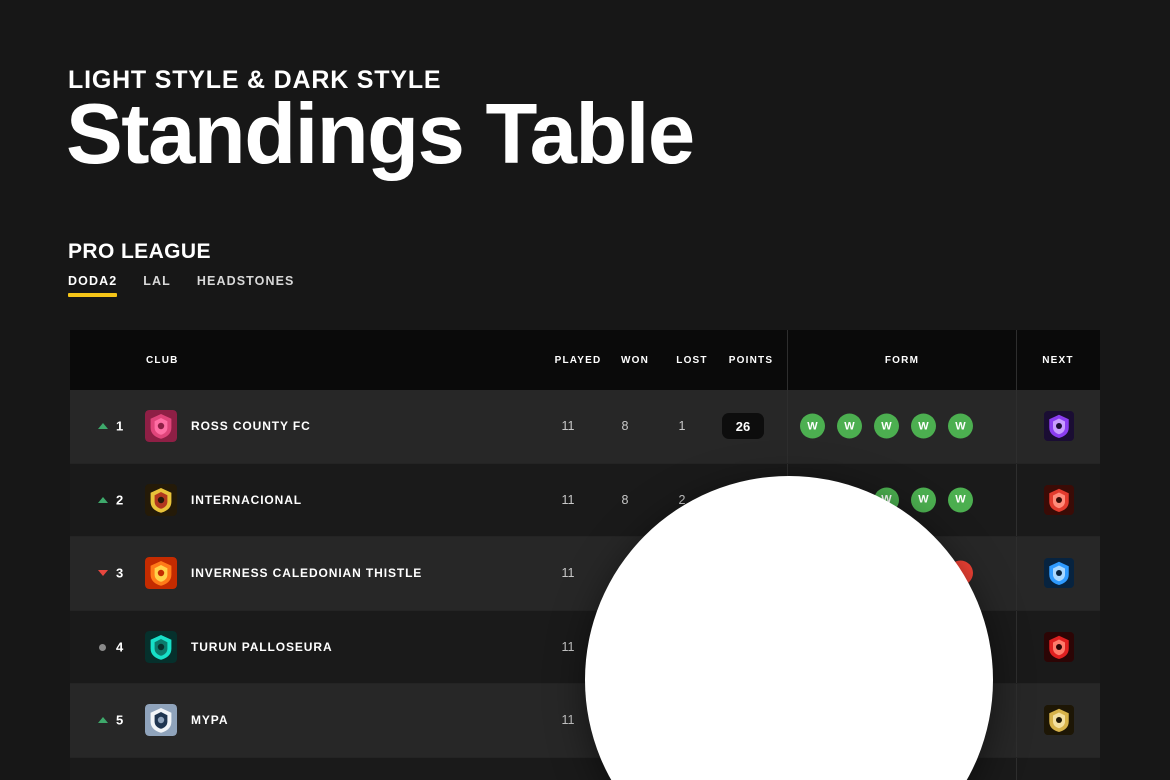 The width and height of the screenshot is (1170, 780). I want to click on brawl-logo, so click(1059, 426).